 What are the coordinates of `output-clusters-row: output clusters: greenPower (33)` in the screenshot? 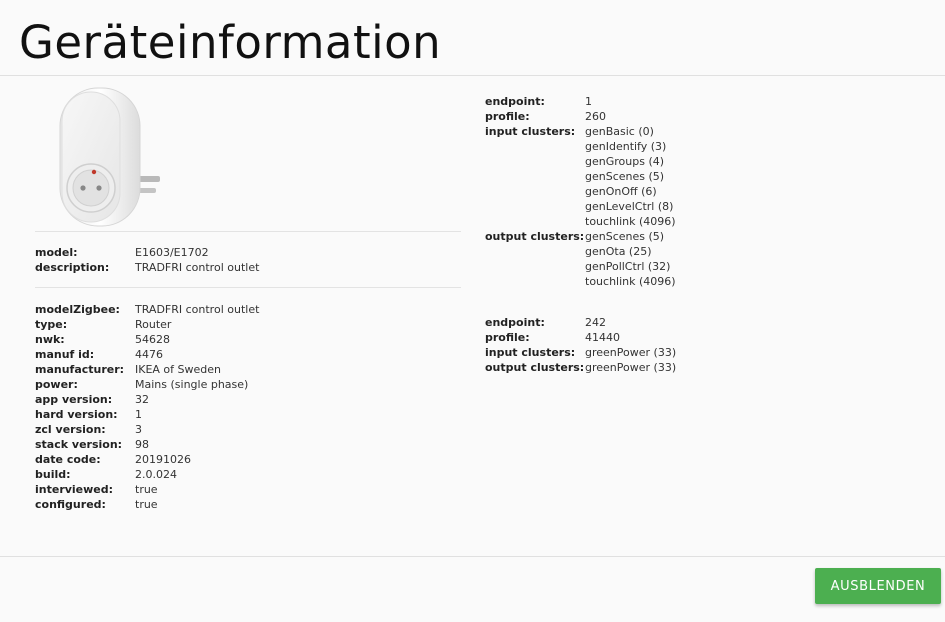 It's located at (580, 367).